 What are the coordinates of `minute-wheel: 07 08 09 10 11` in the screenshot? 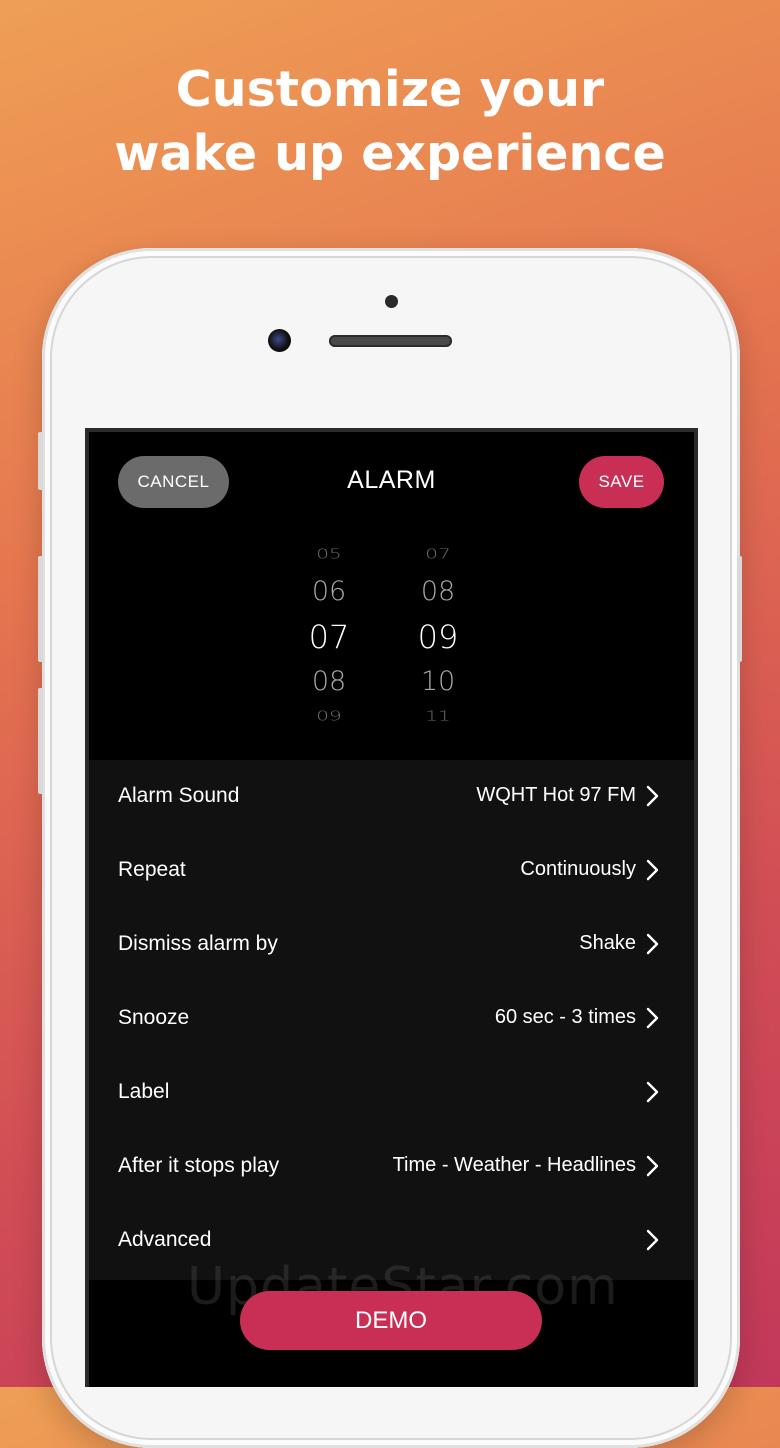 It's located at (438, 646).